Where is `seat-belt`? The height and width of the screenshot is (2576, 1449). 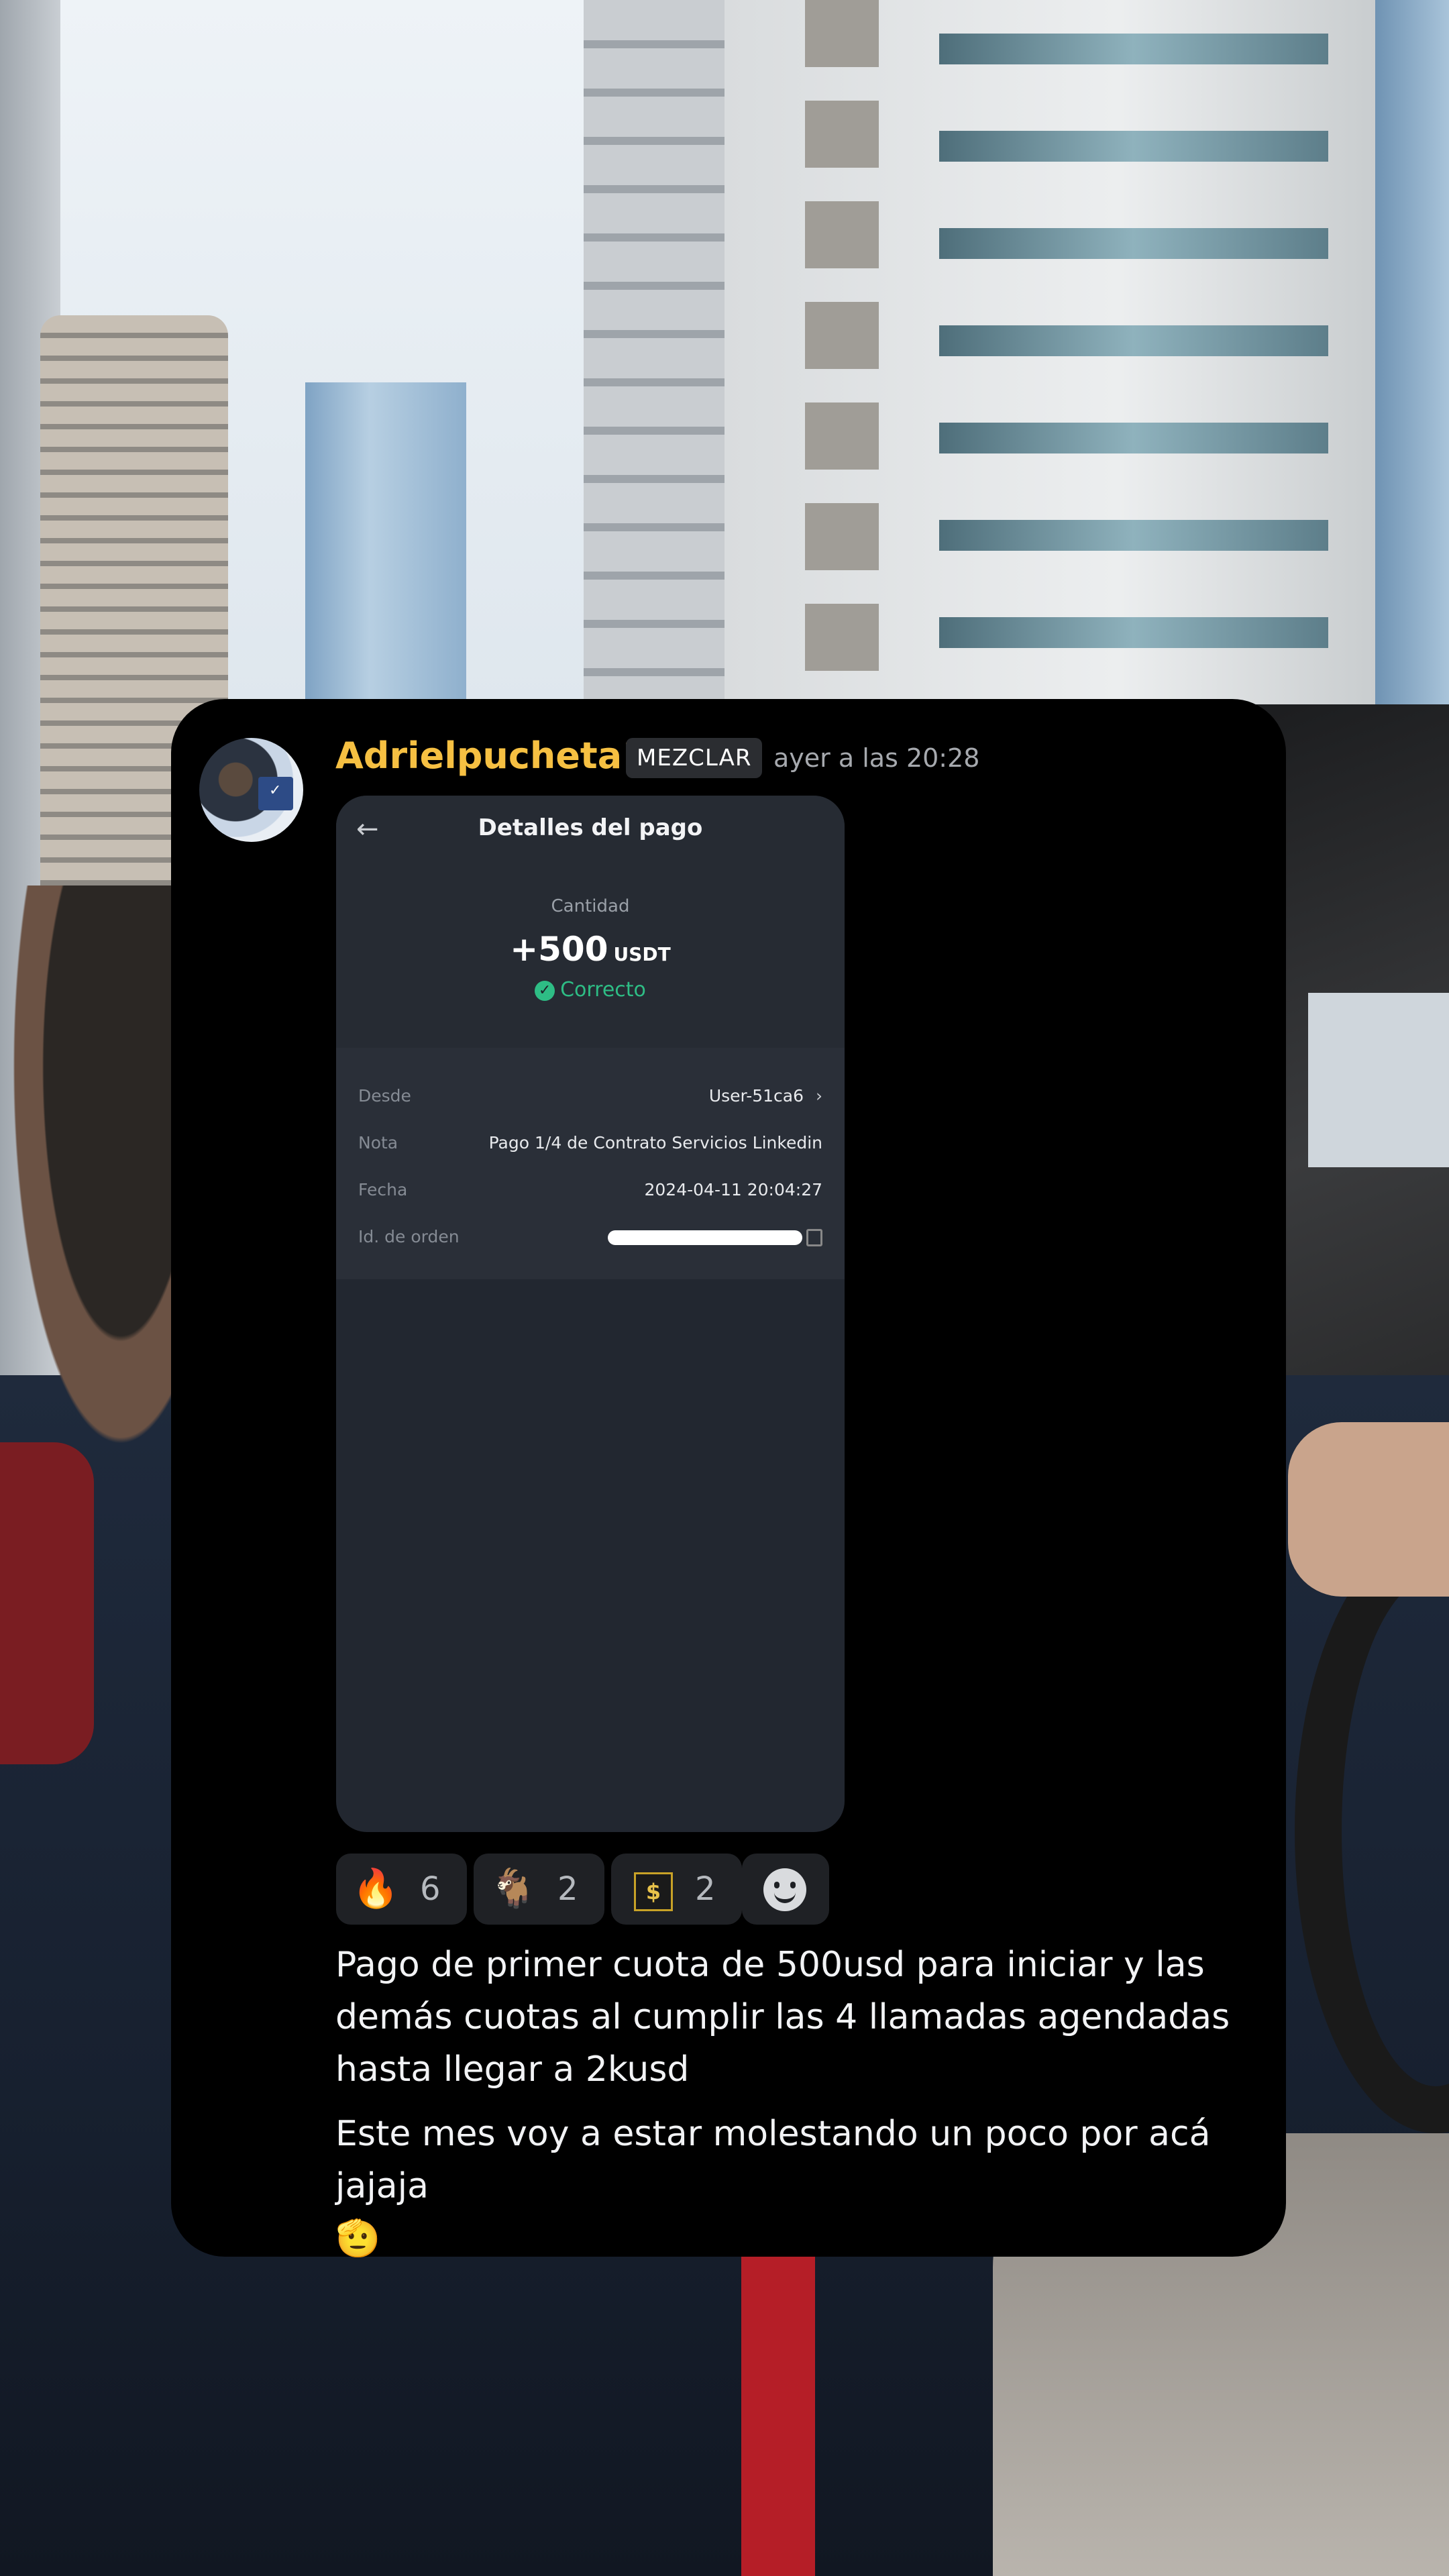 seat-belt is located at coordinates (778, 2415).